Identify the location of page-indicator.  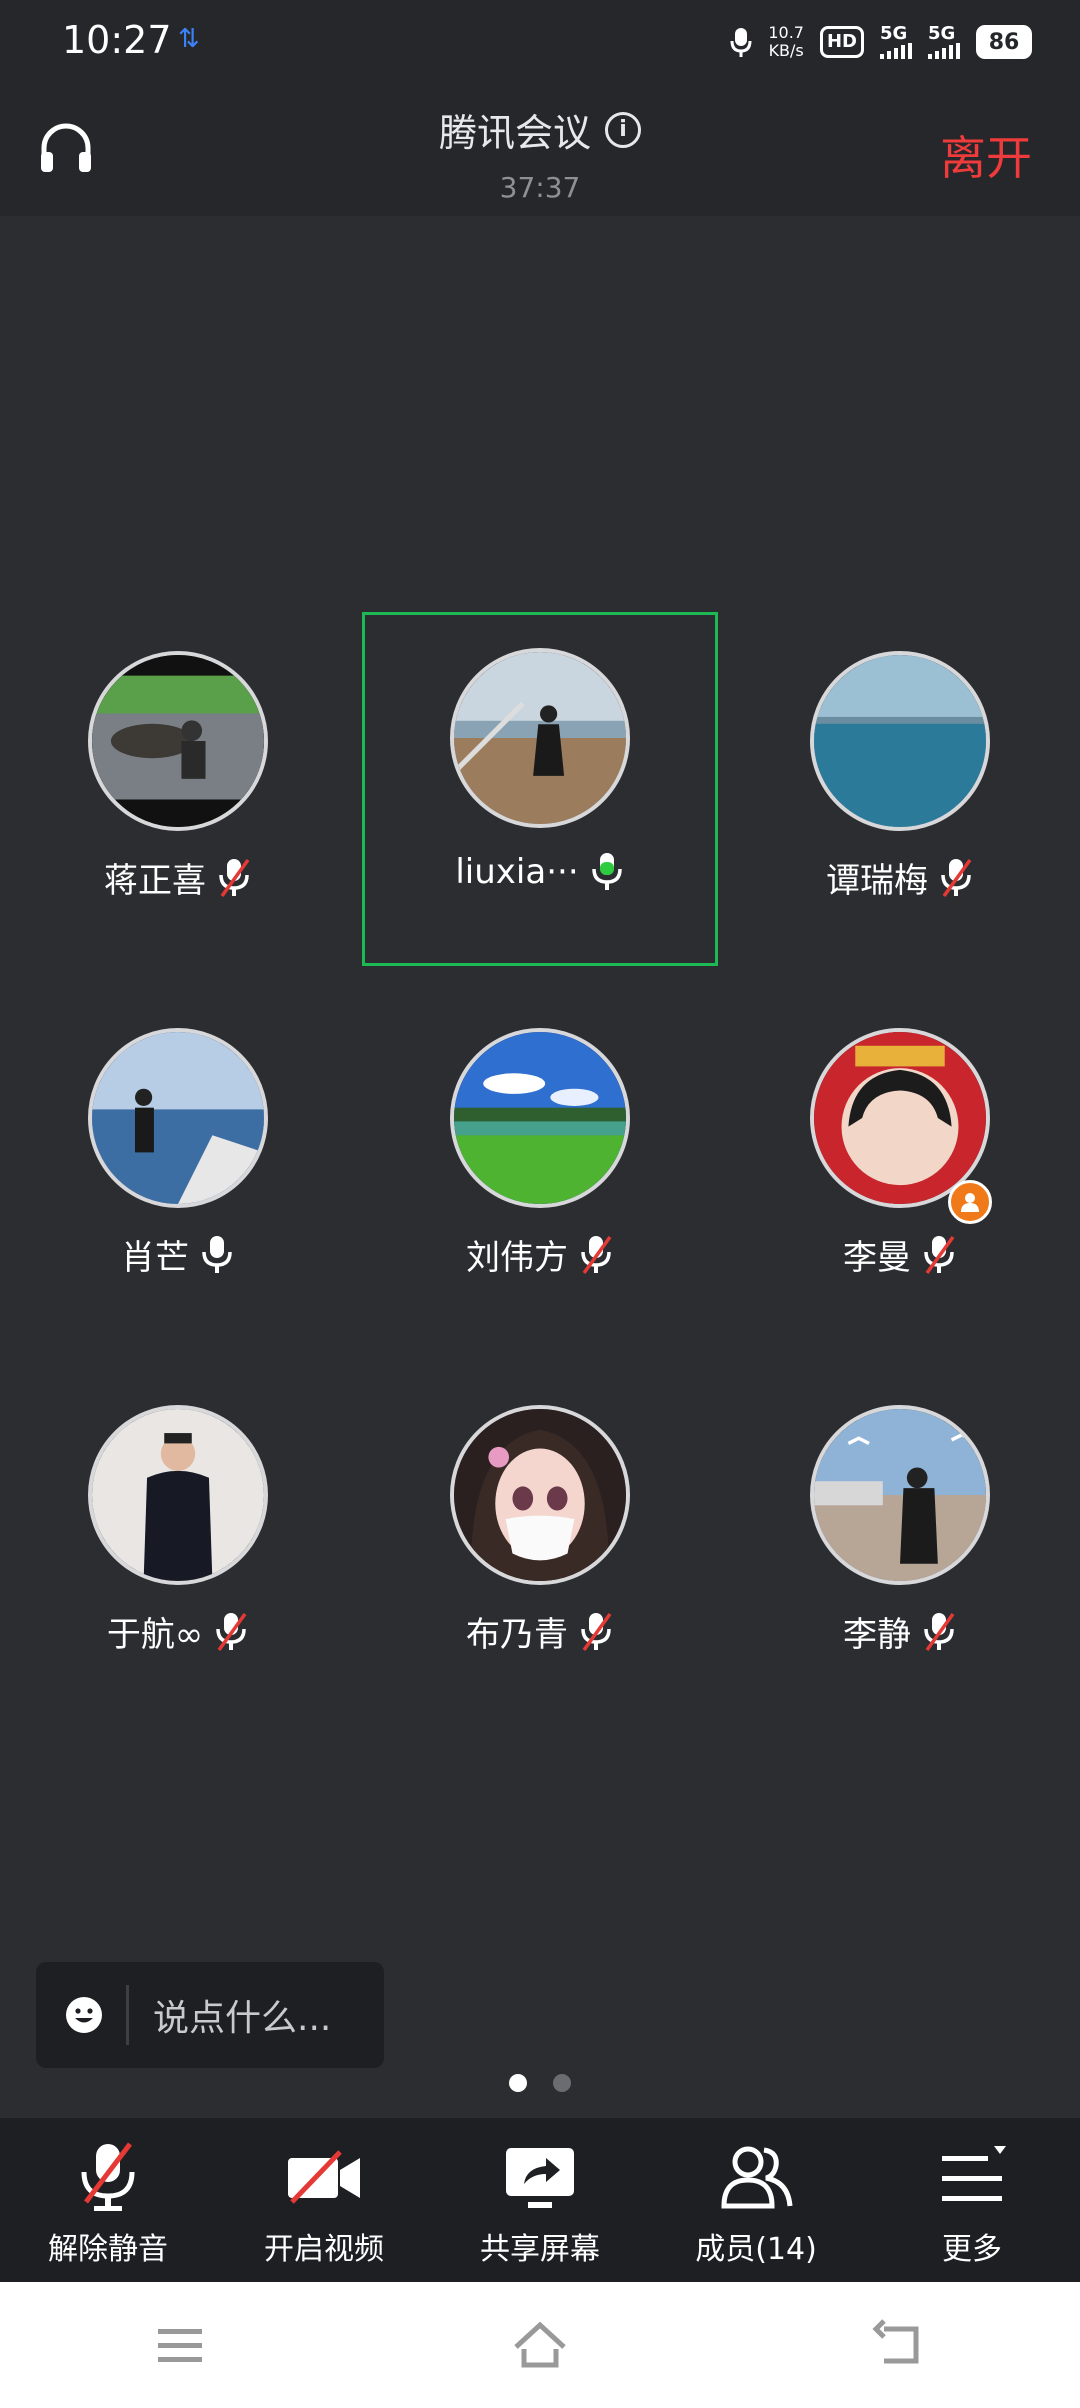
(540, 2083).